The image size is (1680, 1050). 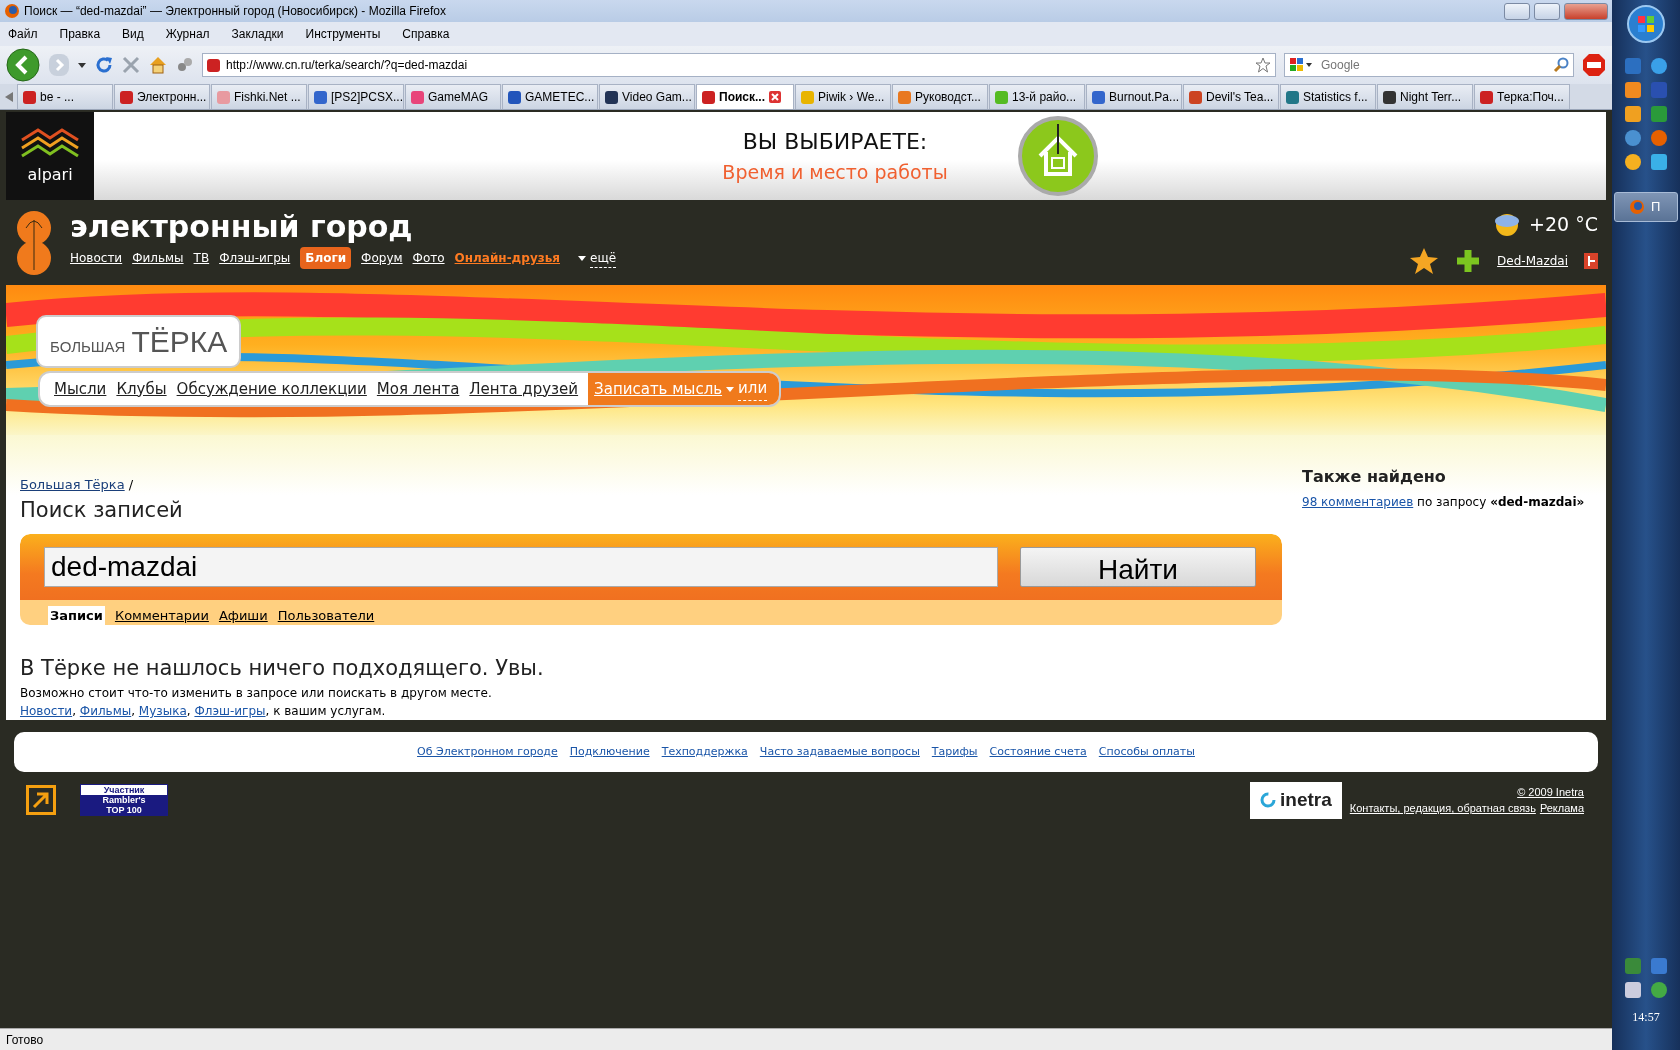 I want to click on find-button: Найти, so click(x=1138, y=567).